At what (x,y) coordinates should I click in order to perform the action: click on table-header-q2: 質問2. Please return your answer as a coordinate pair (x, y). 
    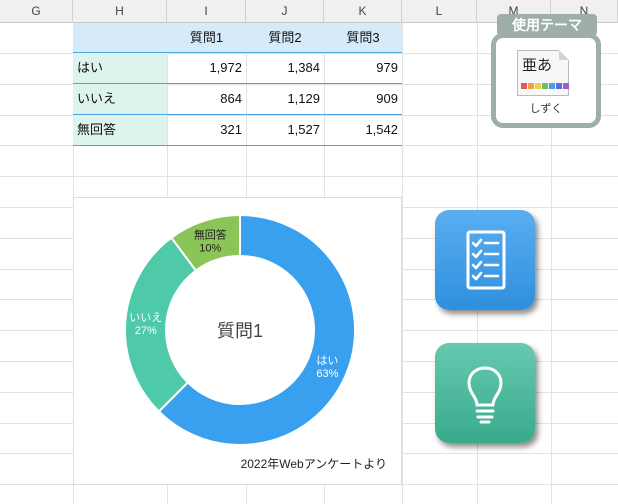
    Looking at the image, I should click on (285, 38).